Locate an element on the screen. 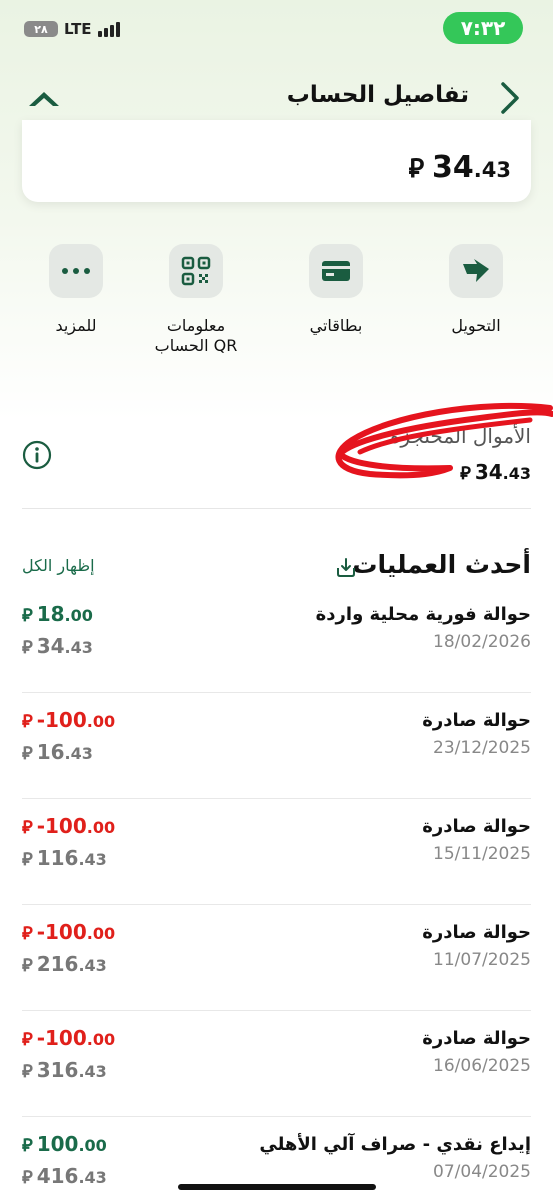  info-icon is located at coordinates (37, 455).